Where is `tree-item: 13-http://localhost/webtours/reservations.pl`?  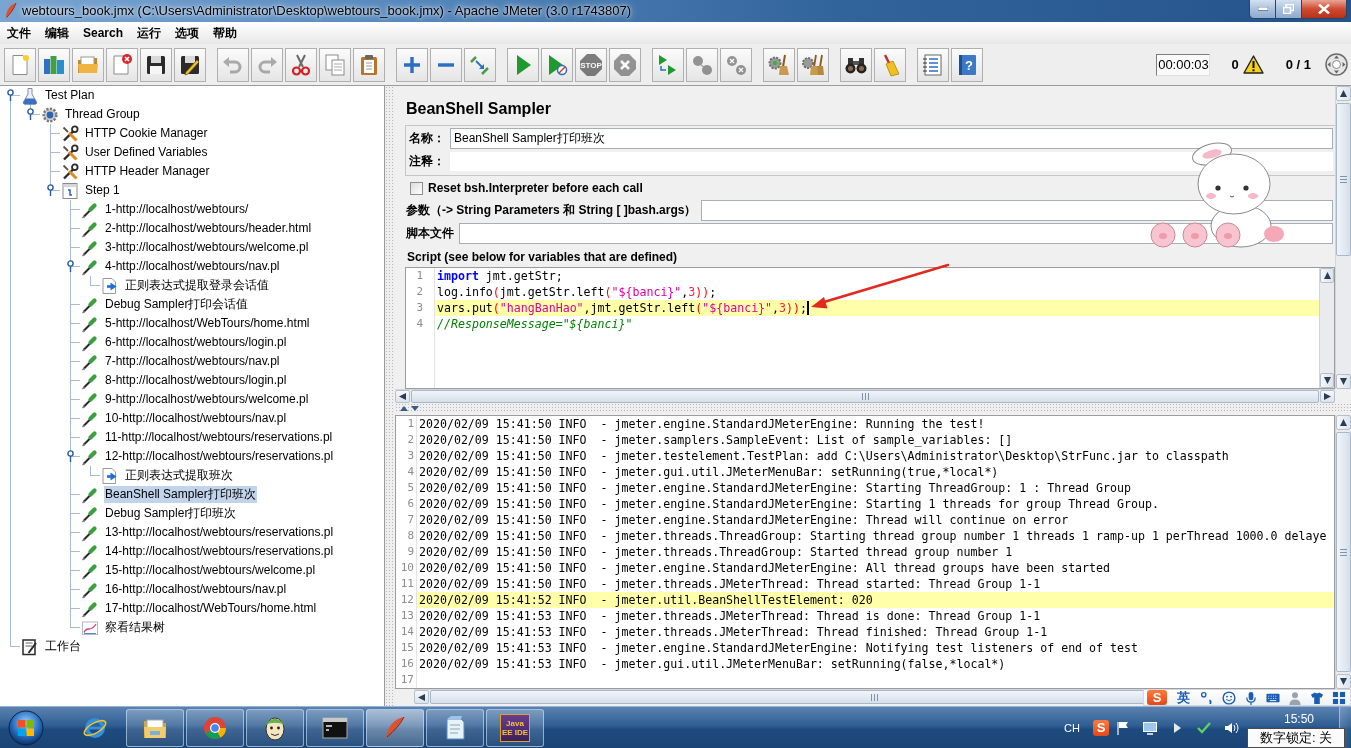
tree-item: 13-http://localhost/webtours/reservations.pl is located at coordinates (219, 532).